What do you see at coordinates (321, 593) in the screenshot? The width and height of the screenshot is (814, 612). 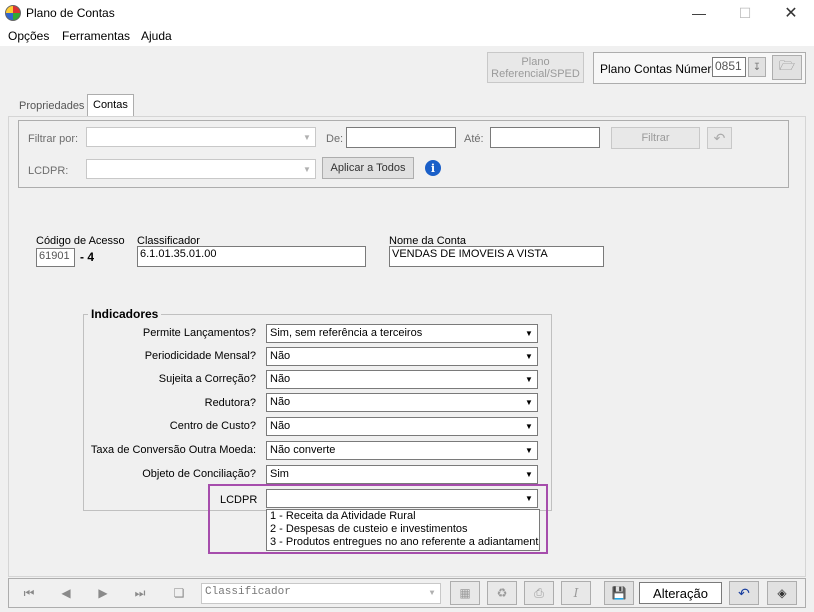 I see `sort-combo: Classificador ▼` at bounding box center [321, 593].